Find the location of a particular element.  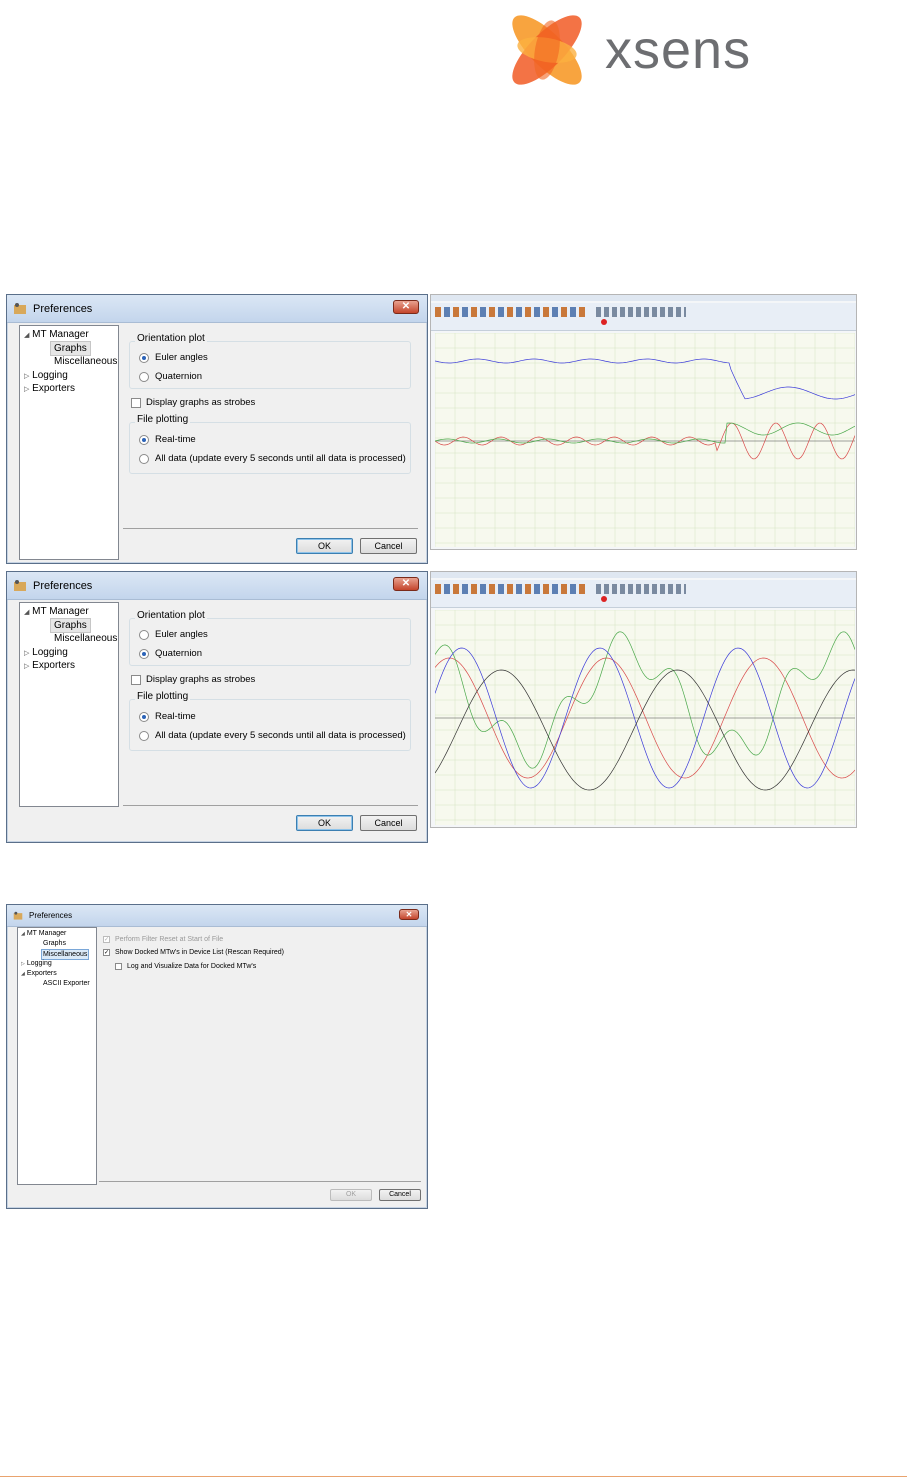

euler-angles-plot is located at coordinates (645, 440).